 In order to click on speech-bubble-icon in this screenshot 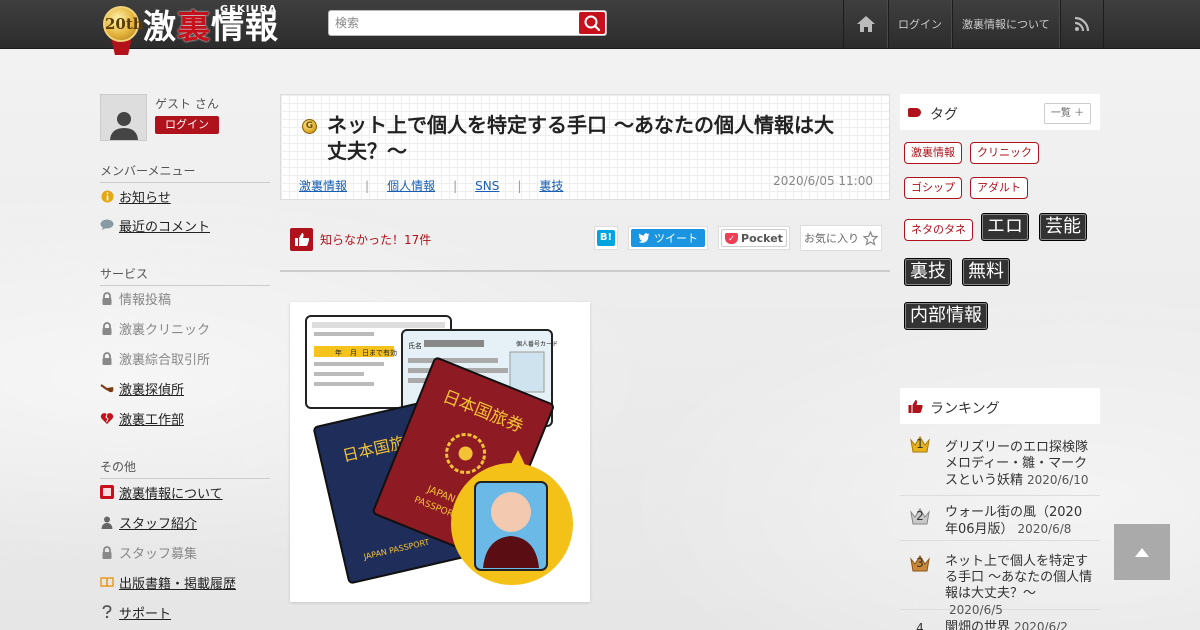, I will do `click(107, 225)`.